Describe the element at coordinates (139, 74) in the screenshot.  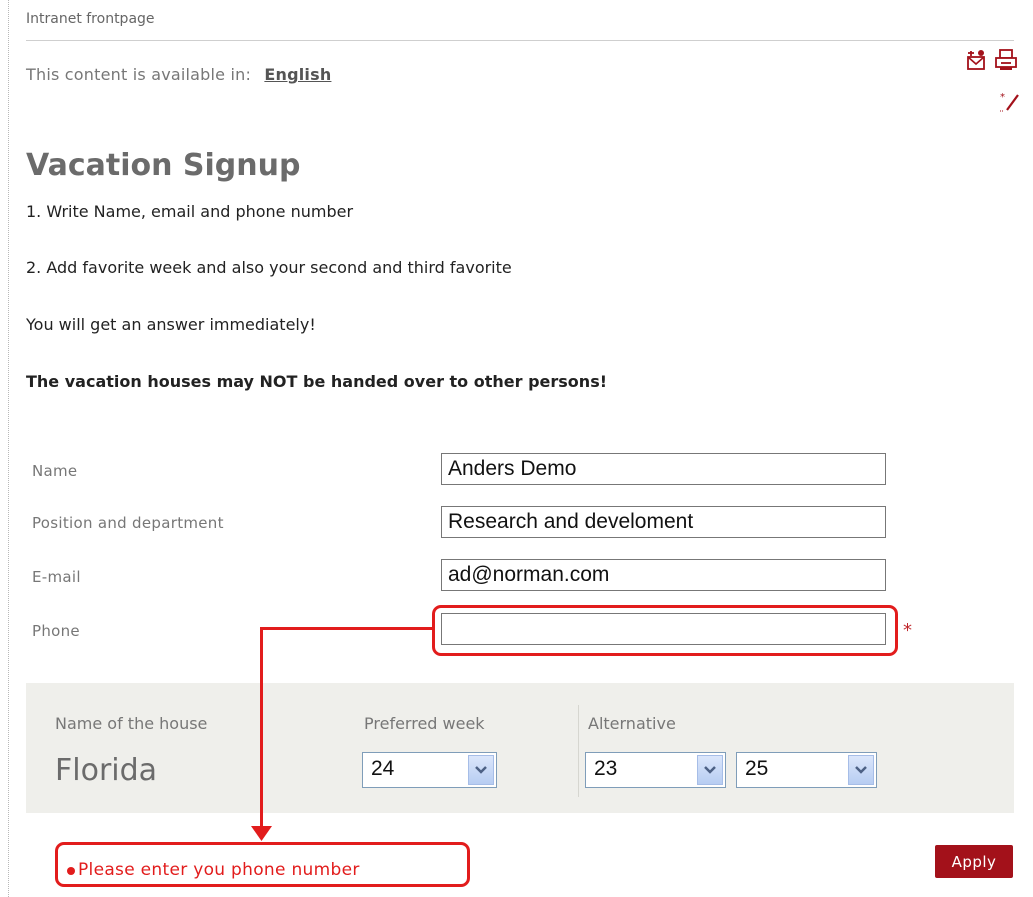
I see `language-prefix: This content is available in:` at that location.